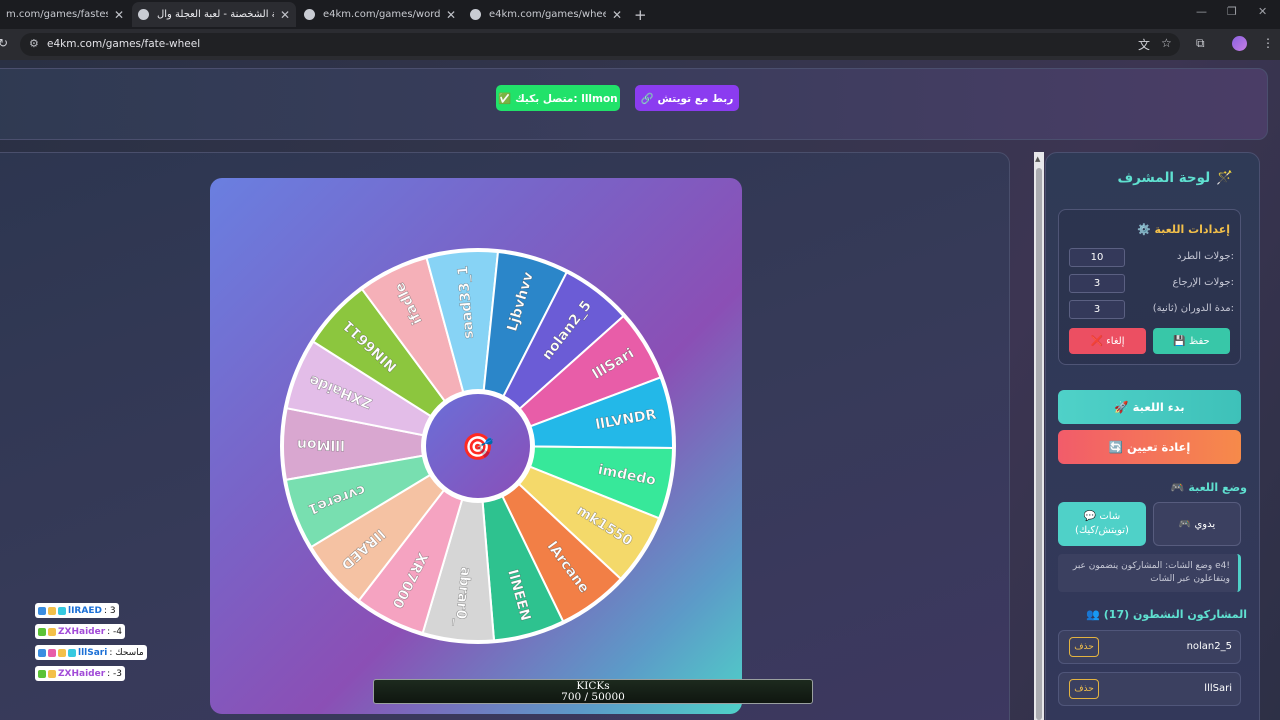 The image size is (1280, 720). What do you see at coordinates (1149, 647) in the screenshot?
I see `participant-row: nolan2_5 حذف` at bounding box center [1149, 647].